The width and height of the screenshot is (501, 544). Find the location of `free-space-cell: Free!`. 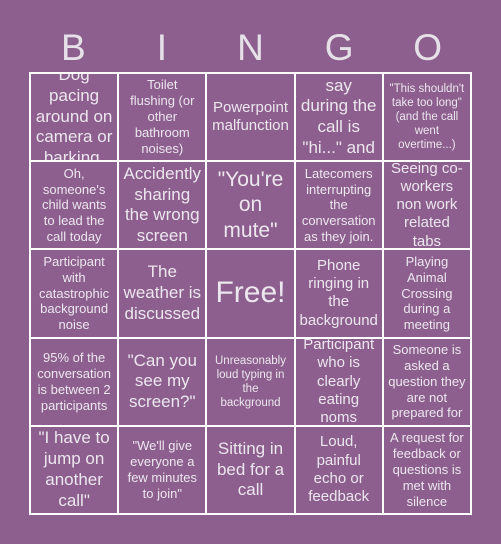

free-space-cell: Free! is located at coordinates (250, 293).